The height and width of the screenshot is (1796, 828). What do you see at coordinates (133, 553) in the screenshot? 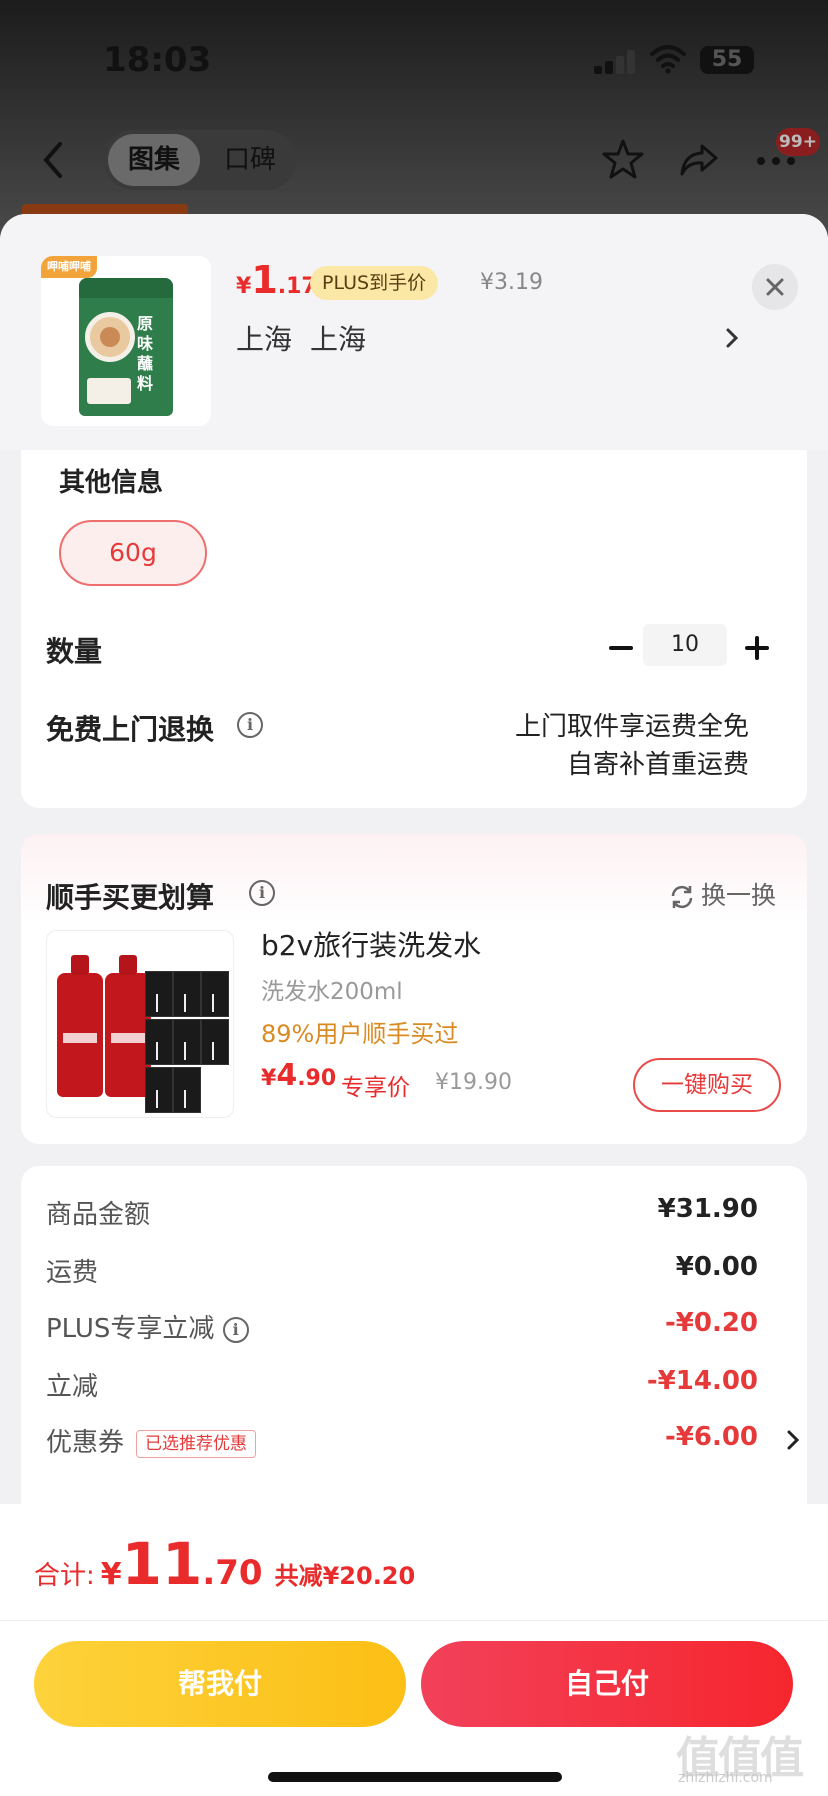
I see `size-option-selected: 60g` at bounding box center [133, 553].